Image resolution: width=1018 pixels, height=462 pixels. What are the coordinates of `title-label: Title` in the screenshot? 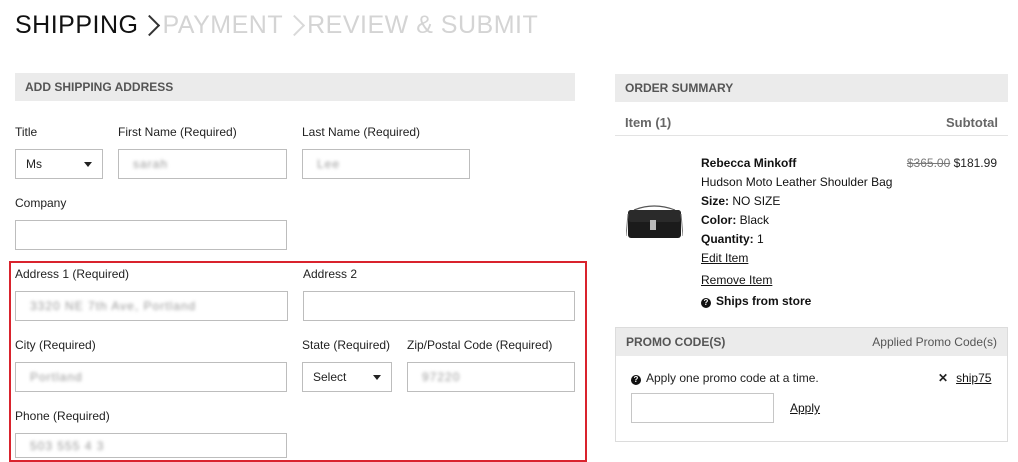 It's located at (26, 132).